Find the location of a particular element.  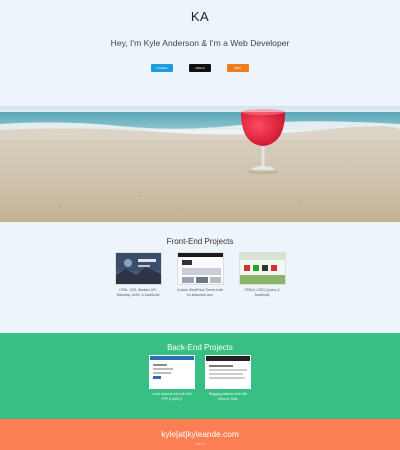

jquery-project-thumbnail is located at coordinates (262, 268).